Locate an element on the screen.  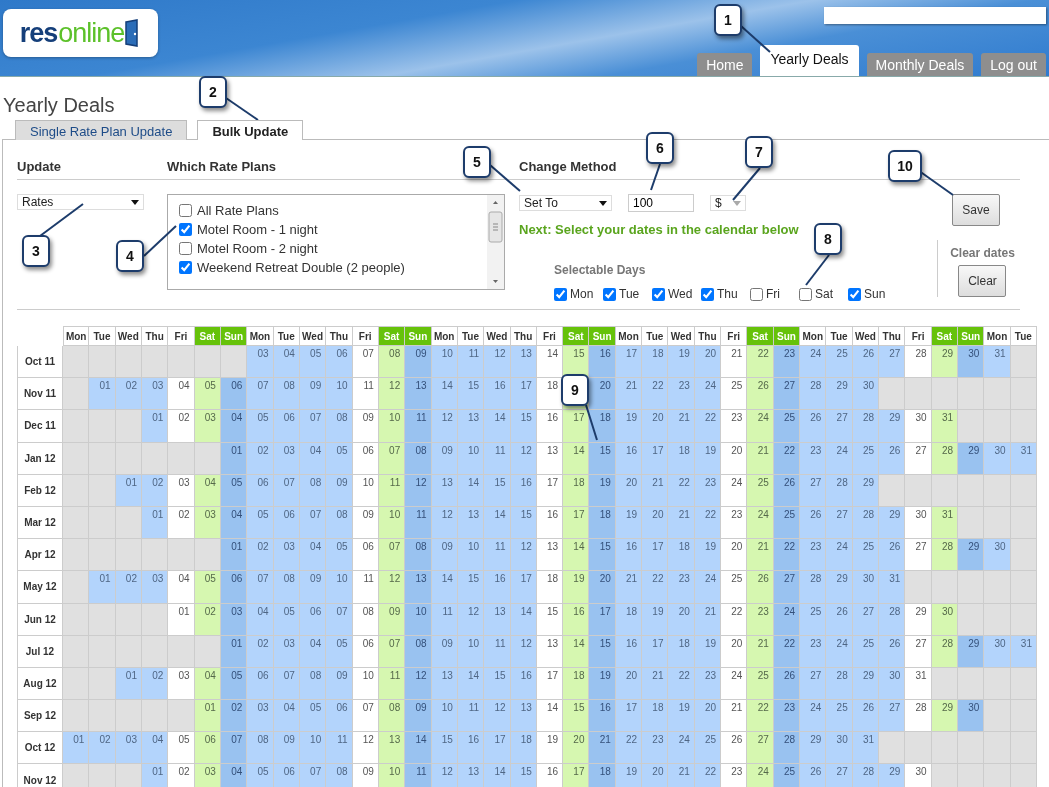
checkbox is located at coordinates (658, 294).